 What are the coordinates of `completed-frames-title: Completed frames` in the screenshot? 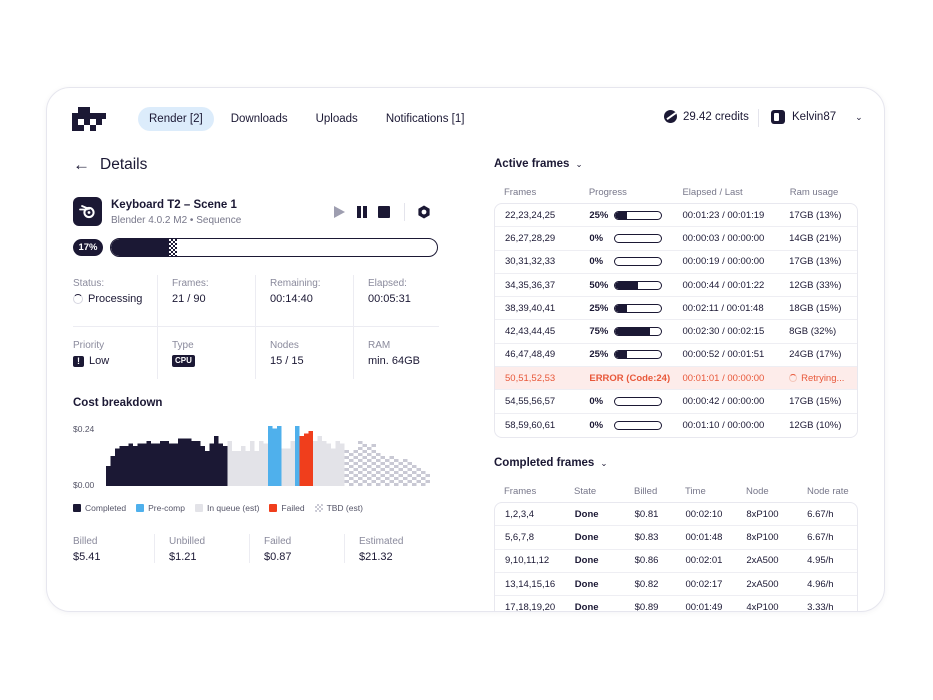 It's located at (544, 463).